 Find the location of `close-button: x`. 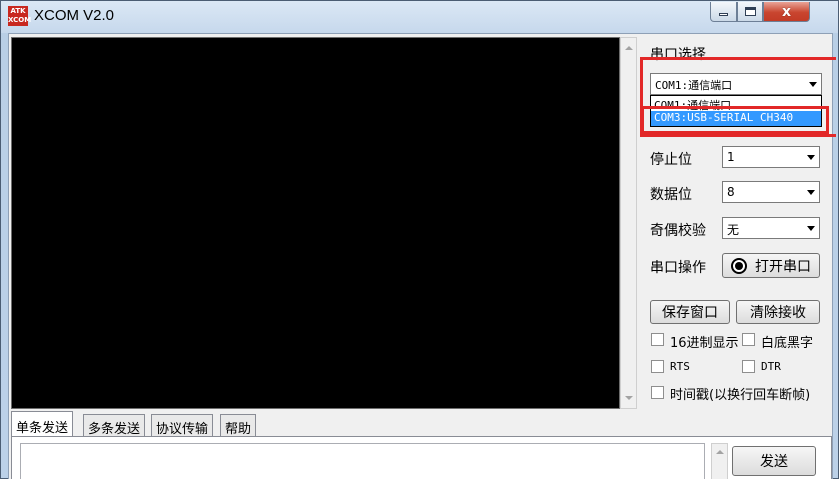

close-button: x is located at coordinates (786, 12).